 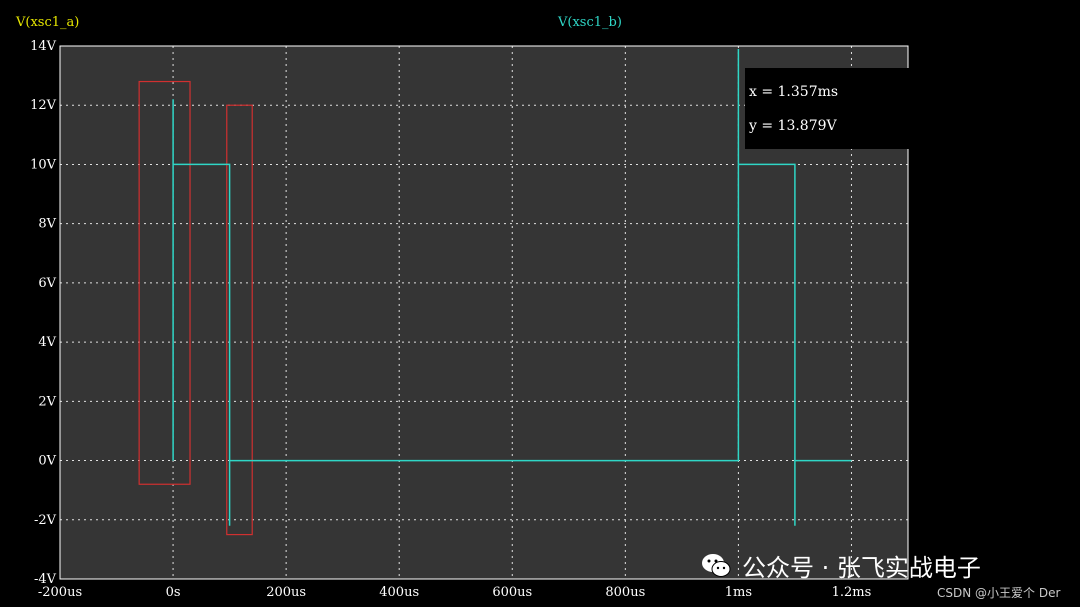 What do you see at coordinates (860, 108) in the screenshot?
I see `cursor-readout: x = 1.357ms y = 13.879V` at bounding box center [860, 108].